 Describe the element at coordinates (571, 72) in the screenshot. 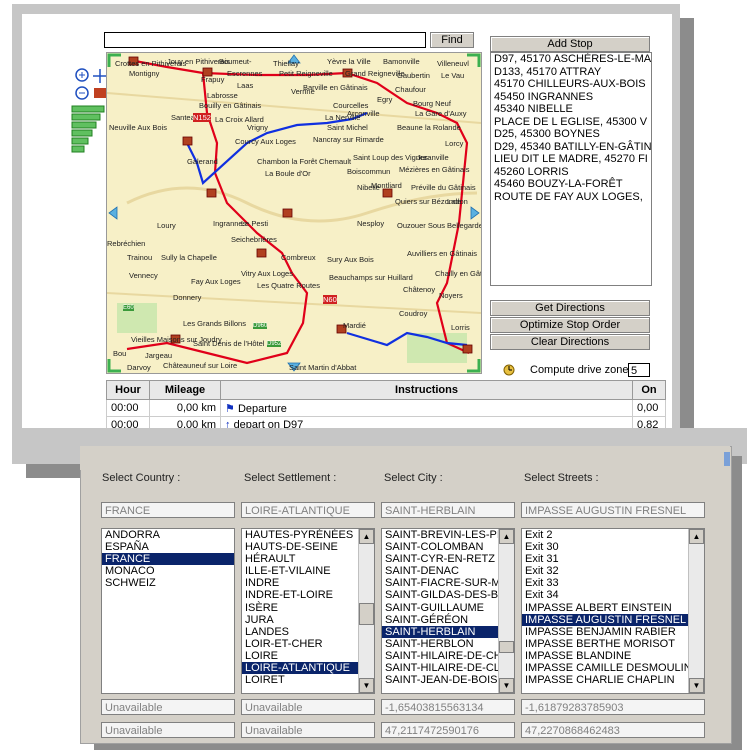

I see `list-item: D133, 45170 ATTRAY` at that location.